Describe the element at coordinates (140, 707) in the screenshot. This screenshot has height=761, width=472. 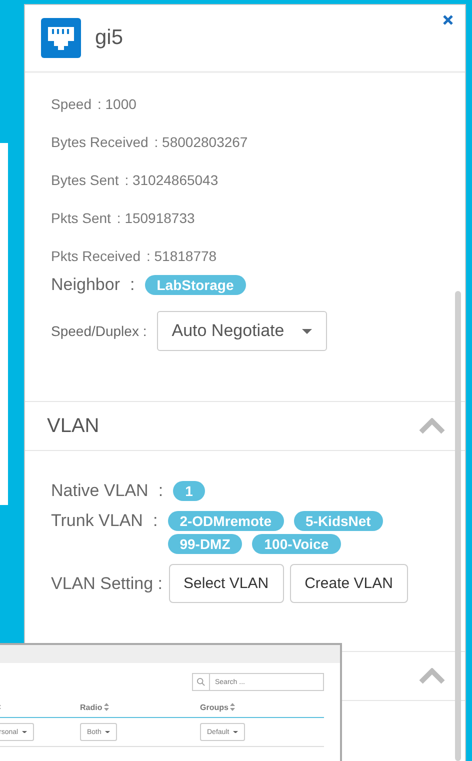
I see `column-header: Radio` at that location.